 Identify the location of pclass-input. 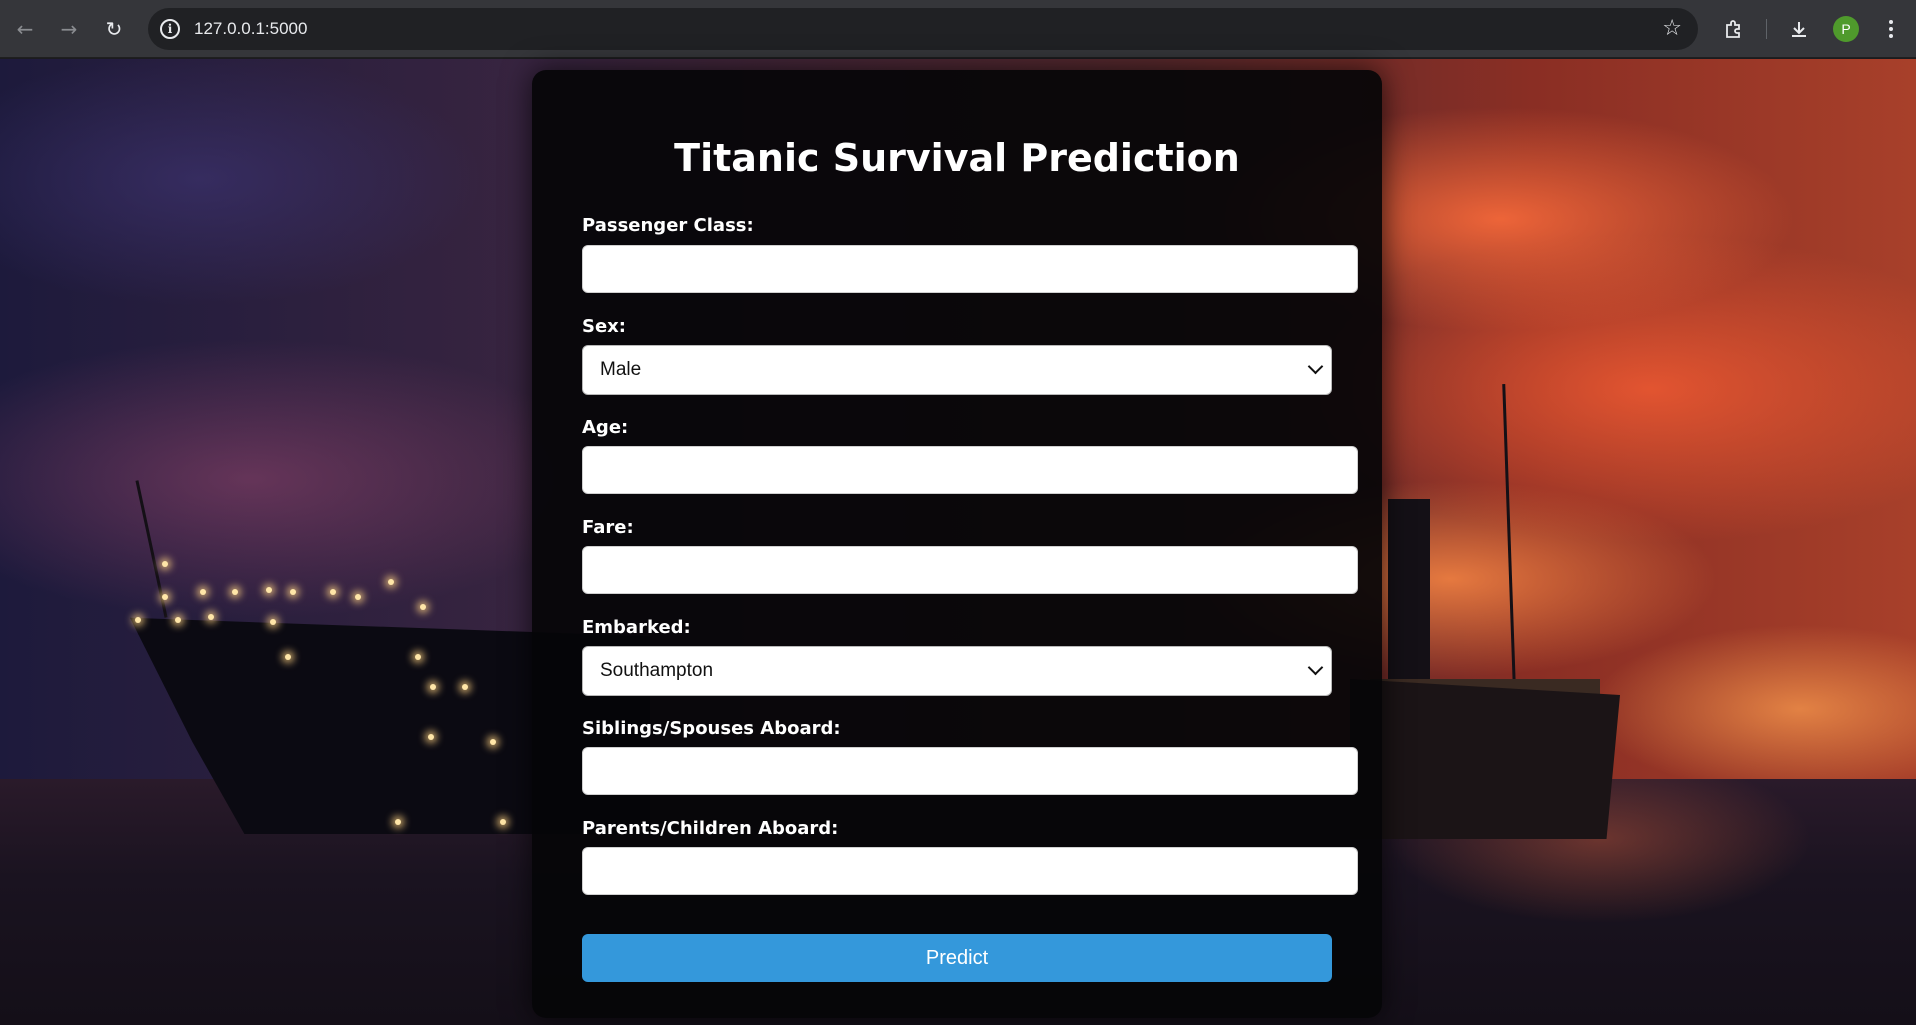
(970, 269).